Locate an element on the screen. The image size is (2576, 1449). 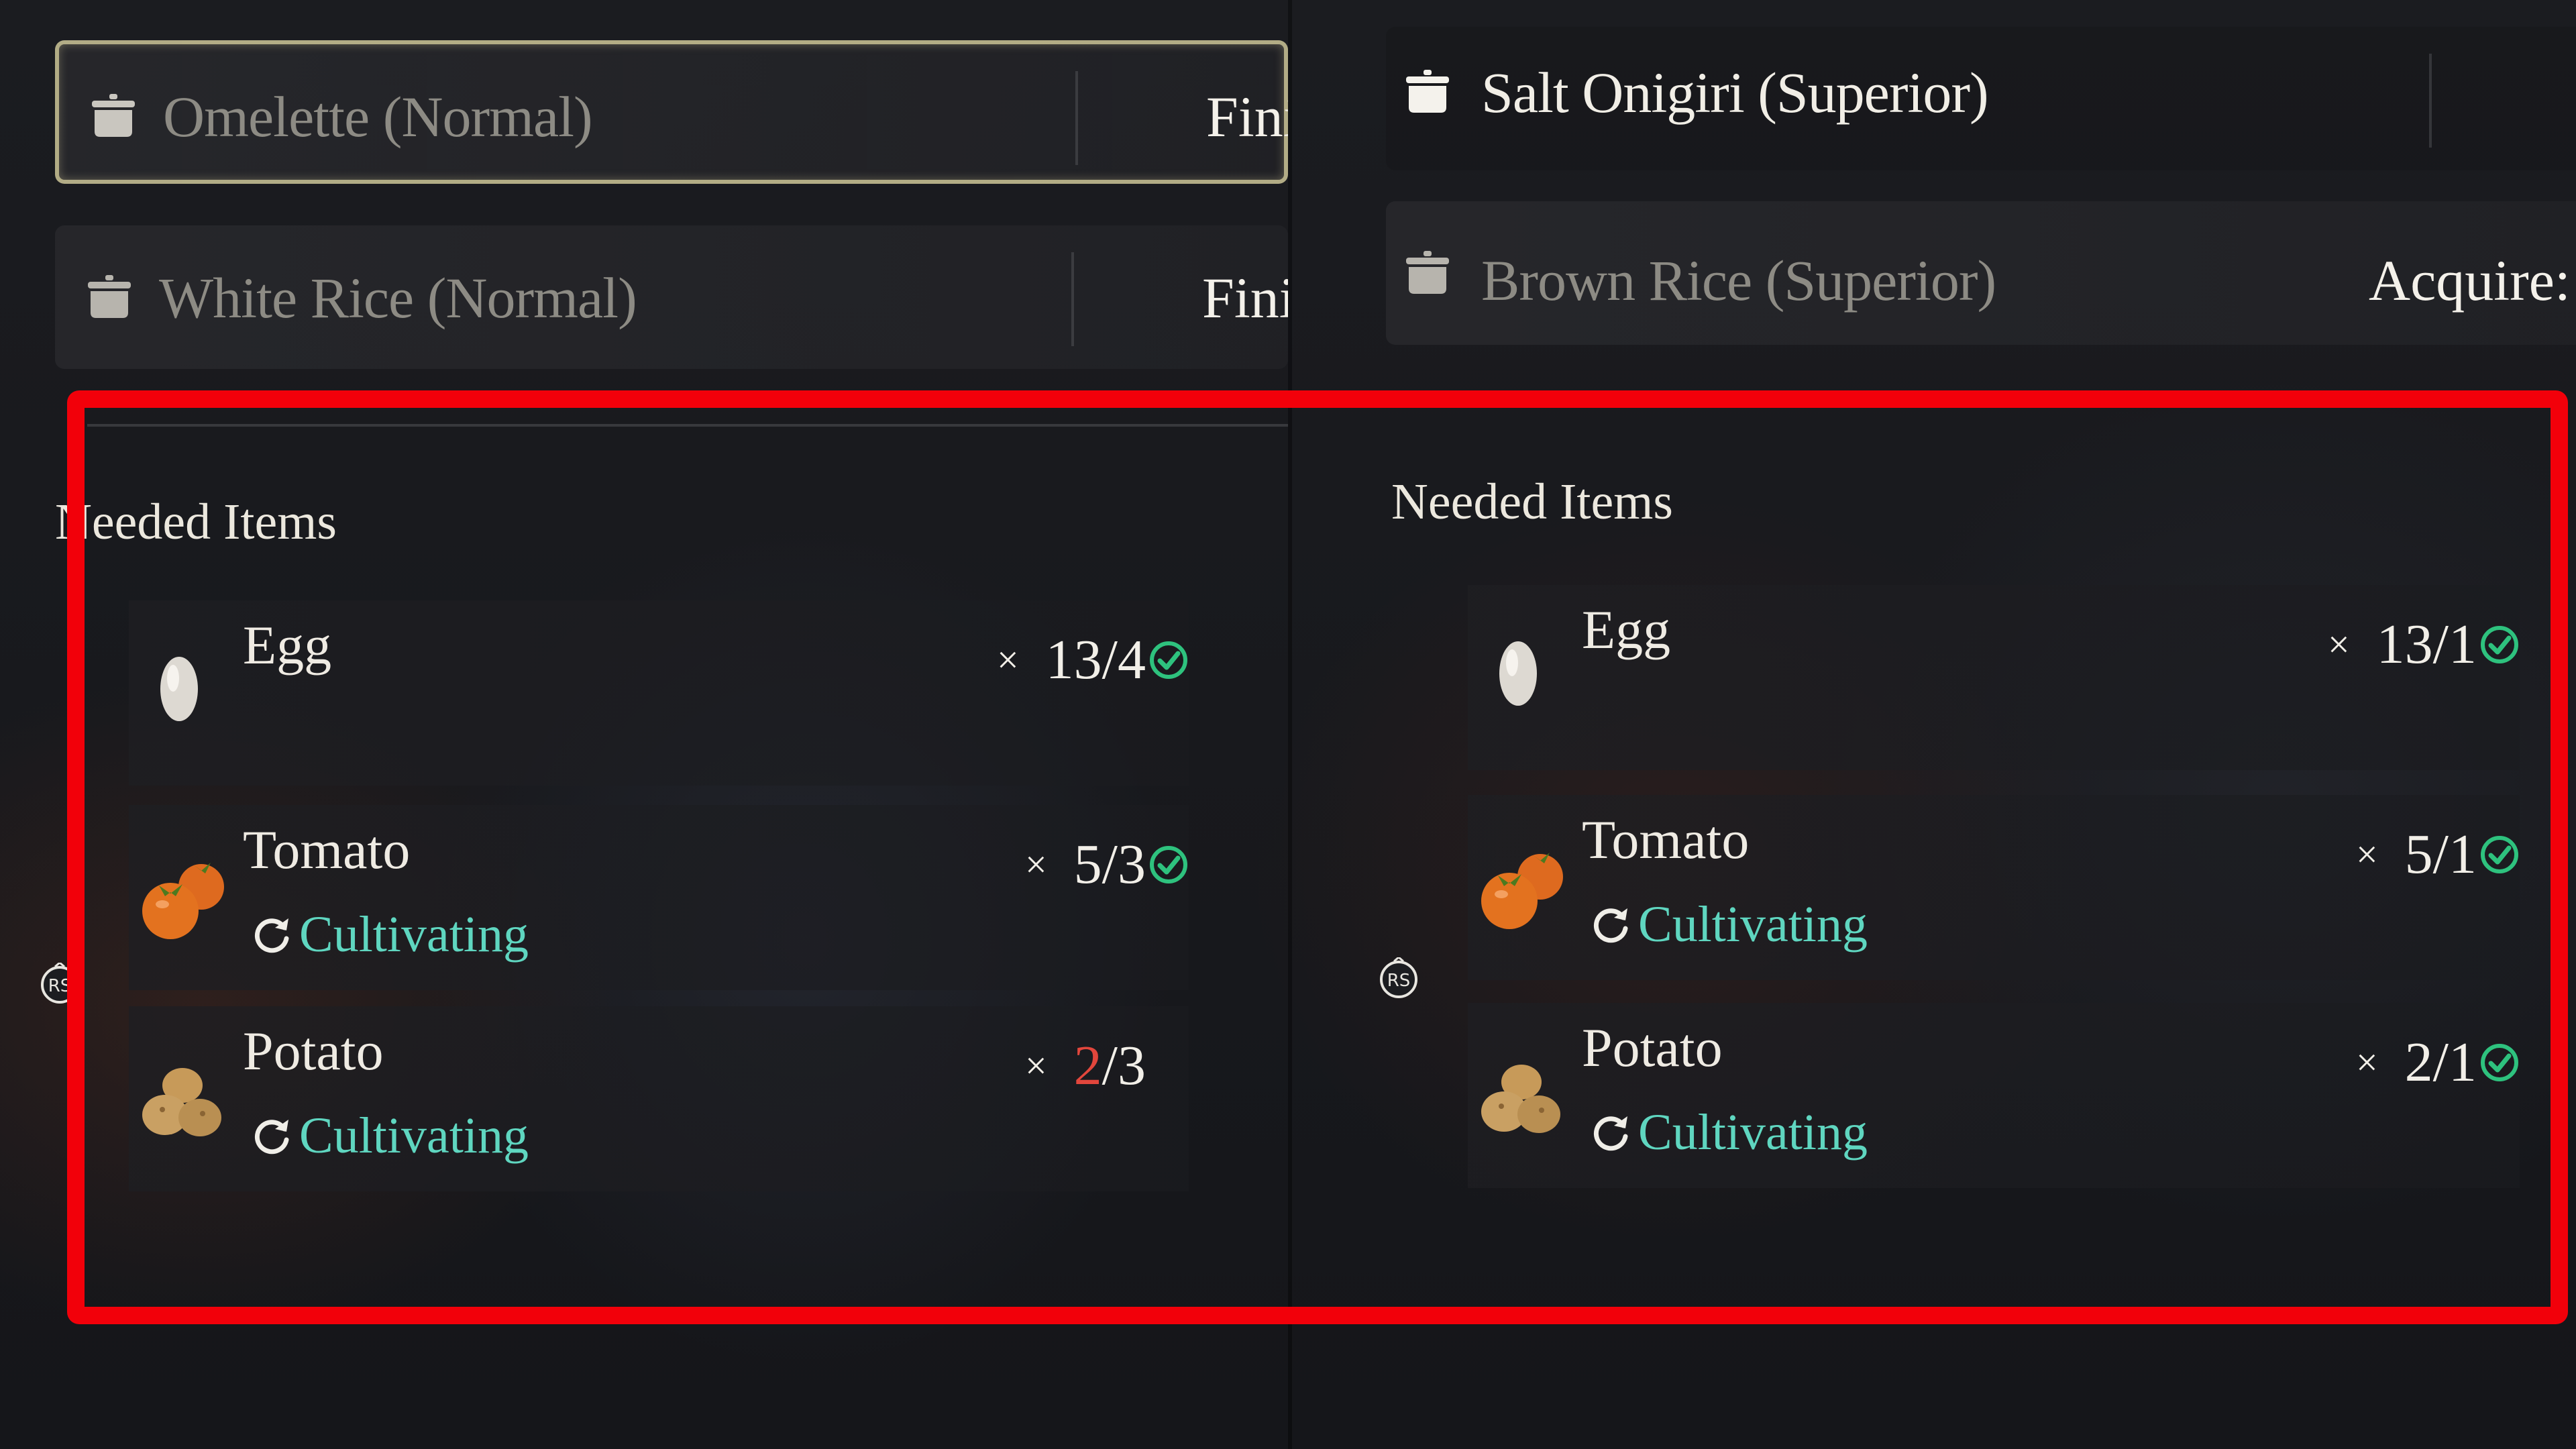
recipe-name: Salt Onigiri (Superior) is located at coordinates (1735, 92).